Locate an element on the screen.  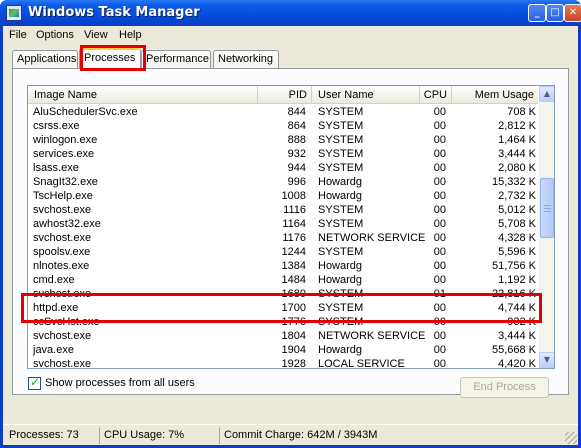
process-user-name: LOCAL SERVICE is located at coordinates (361, 363).